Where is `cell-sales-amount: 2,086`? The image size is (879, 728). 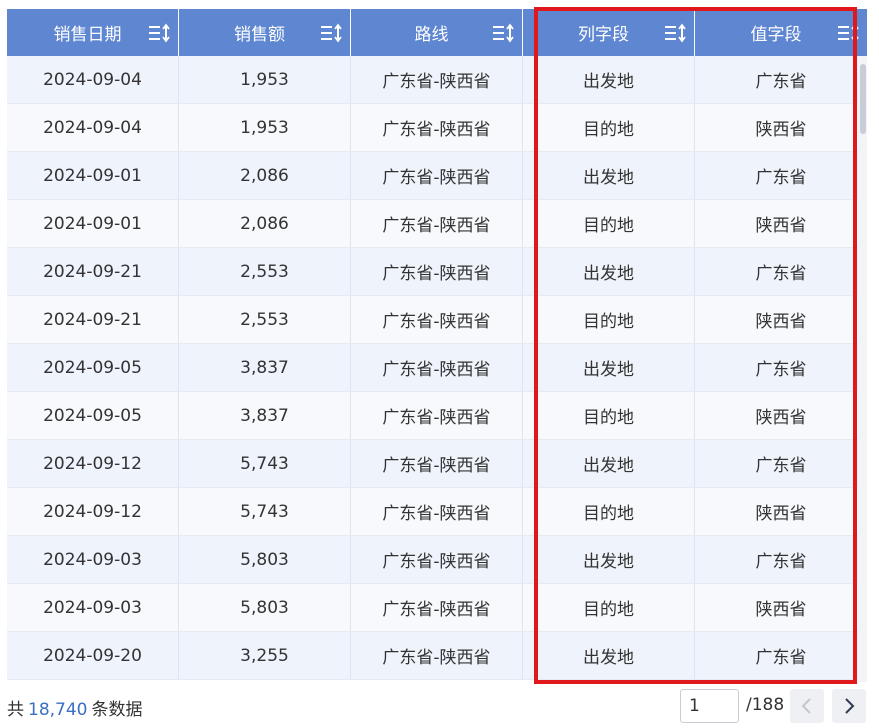 cell-sales-amount: 2,086 is located at coordinates (265, 223).